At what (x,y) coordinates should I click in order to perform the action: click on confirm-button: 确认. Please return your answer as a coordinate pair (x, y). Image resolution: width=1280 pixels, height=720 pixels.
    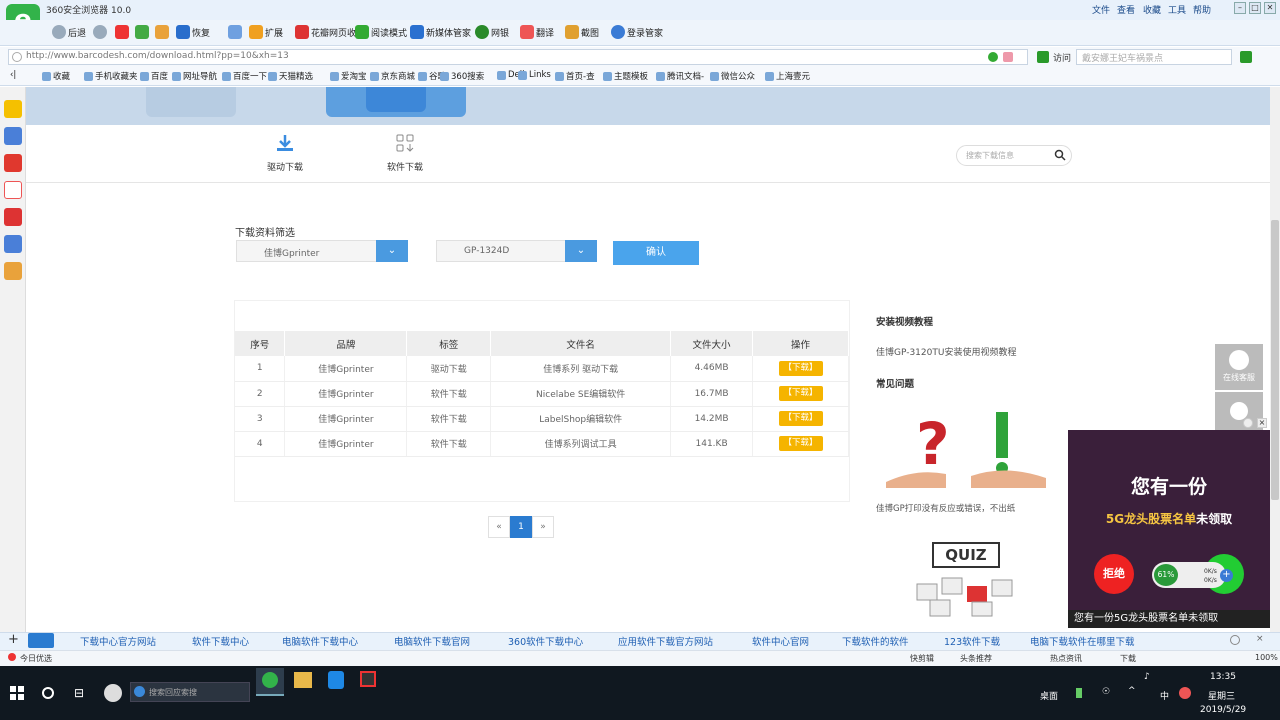
    Looking at the image, I should click on (656, 253).